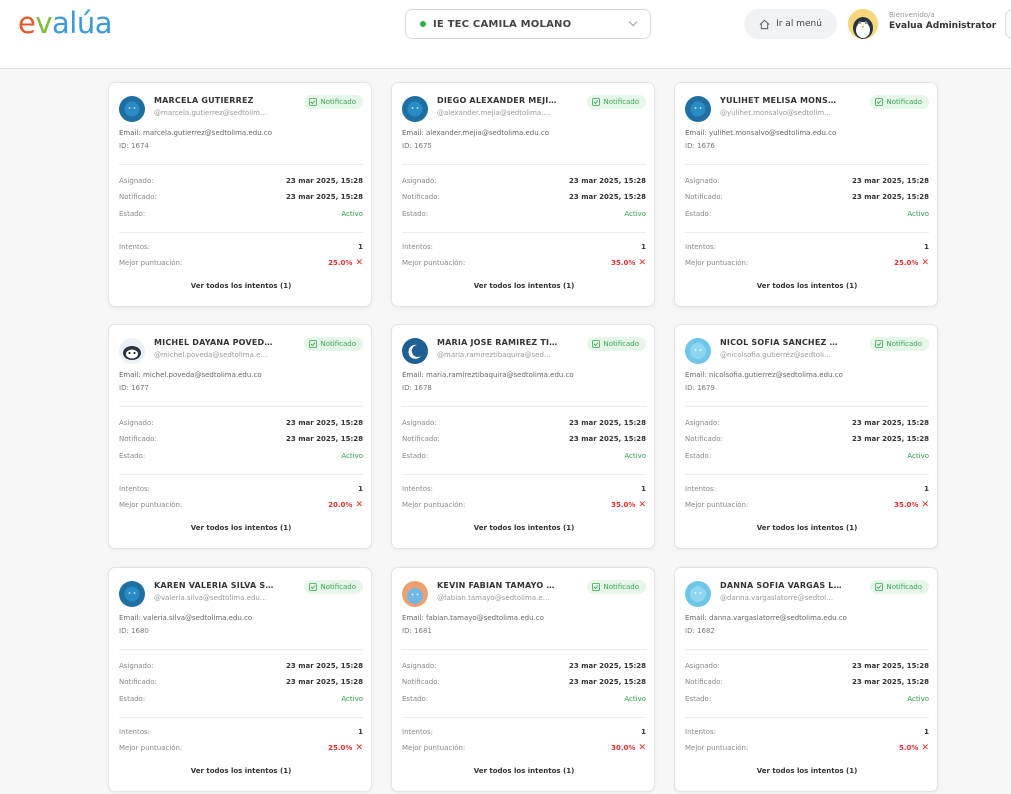  I want to click on score-text: 35.0%, so click(623, 505).